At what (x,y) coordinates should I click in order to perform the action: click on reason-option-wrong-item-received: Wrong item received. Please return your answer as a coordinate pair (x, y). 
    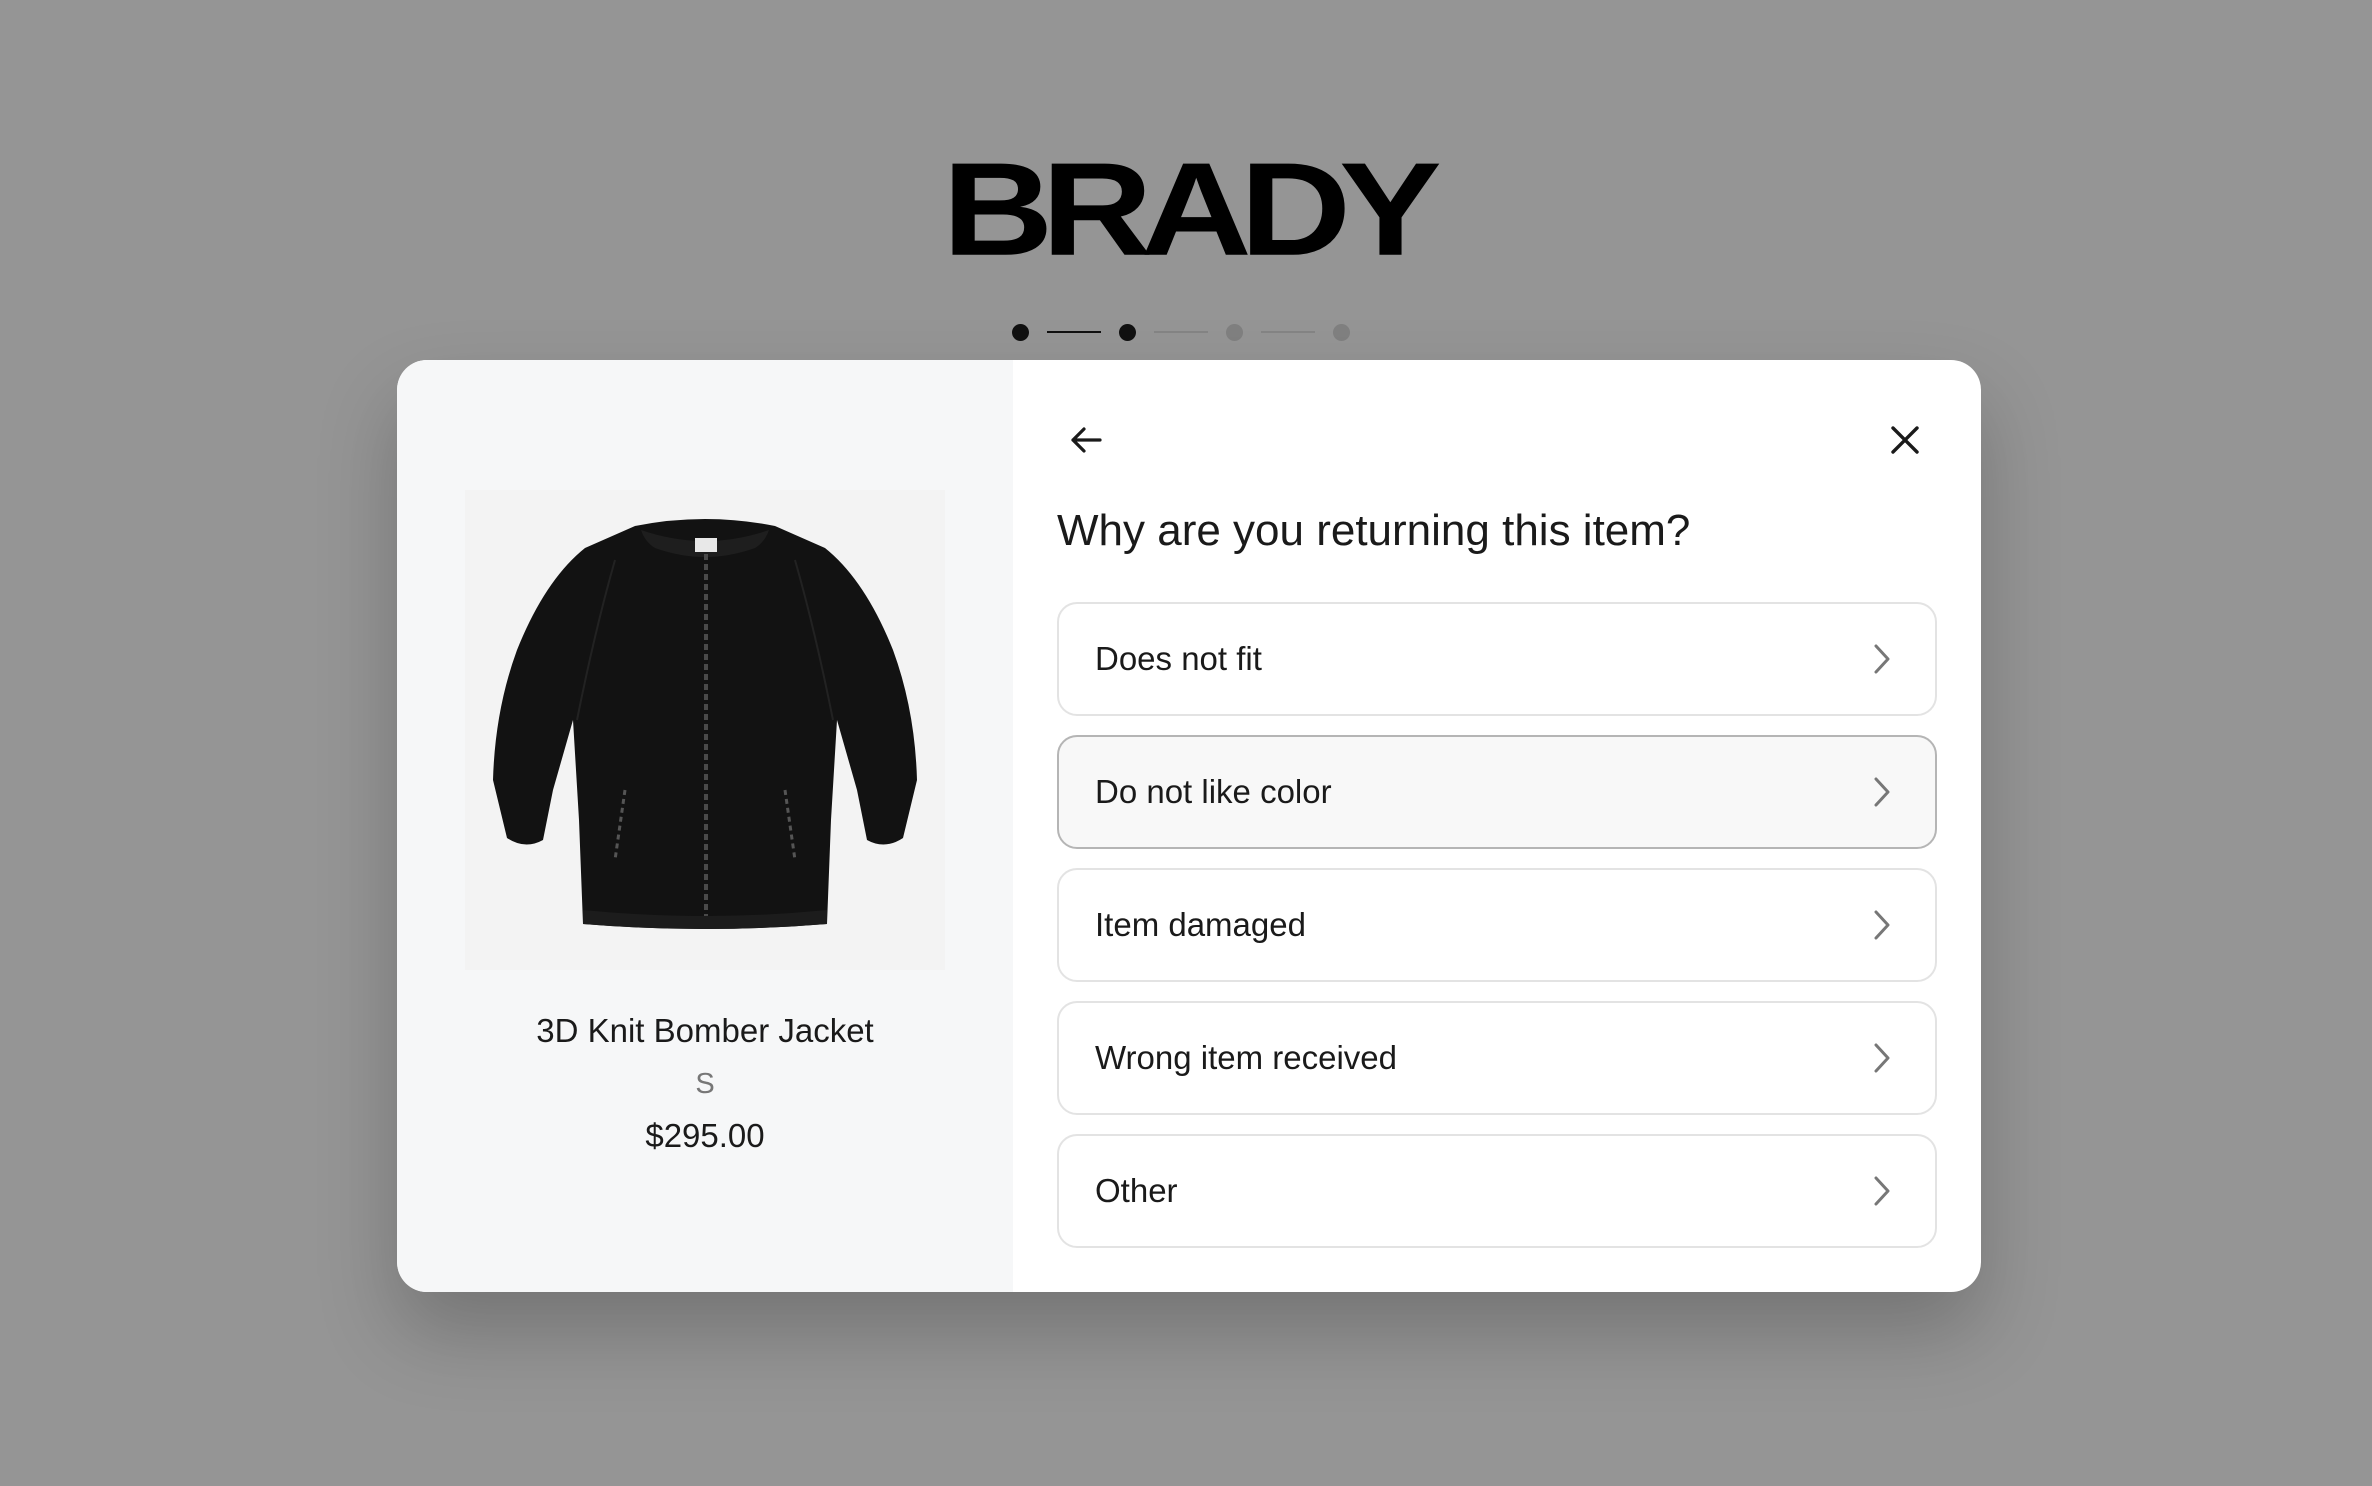
    Looking at the image, I should click on (1497, 1058).